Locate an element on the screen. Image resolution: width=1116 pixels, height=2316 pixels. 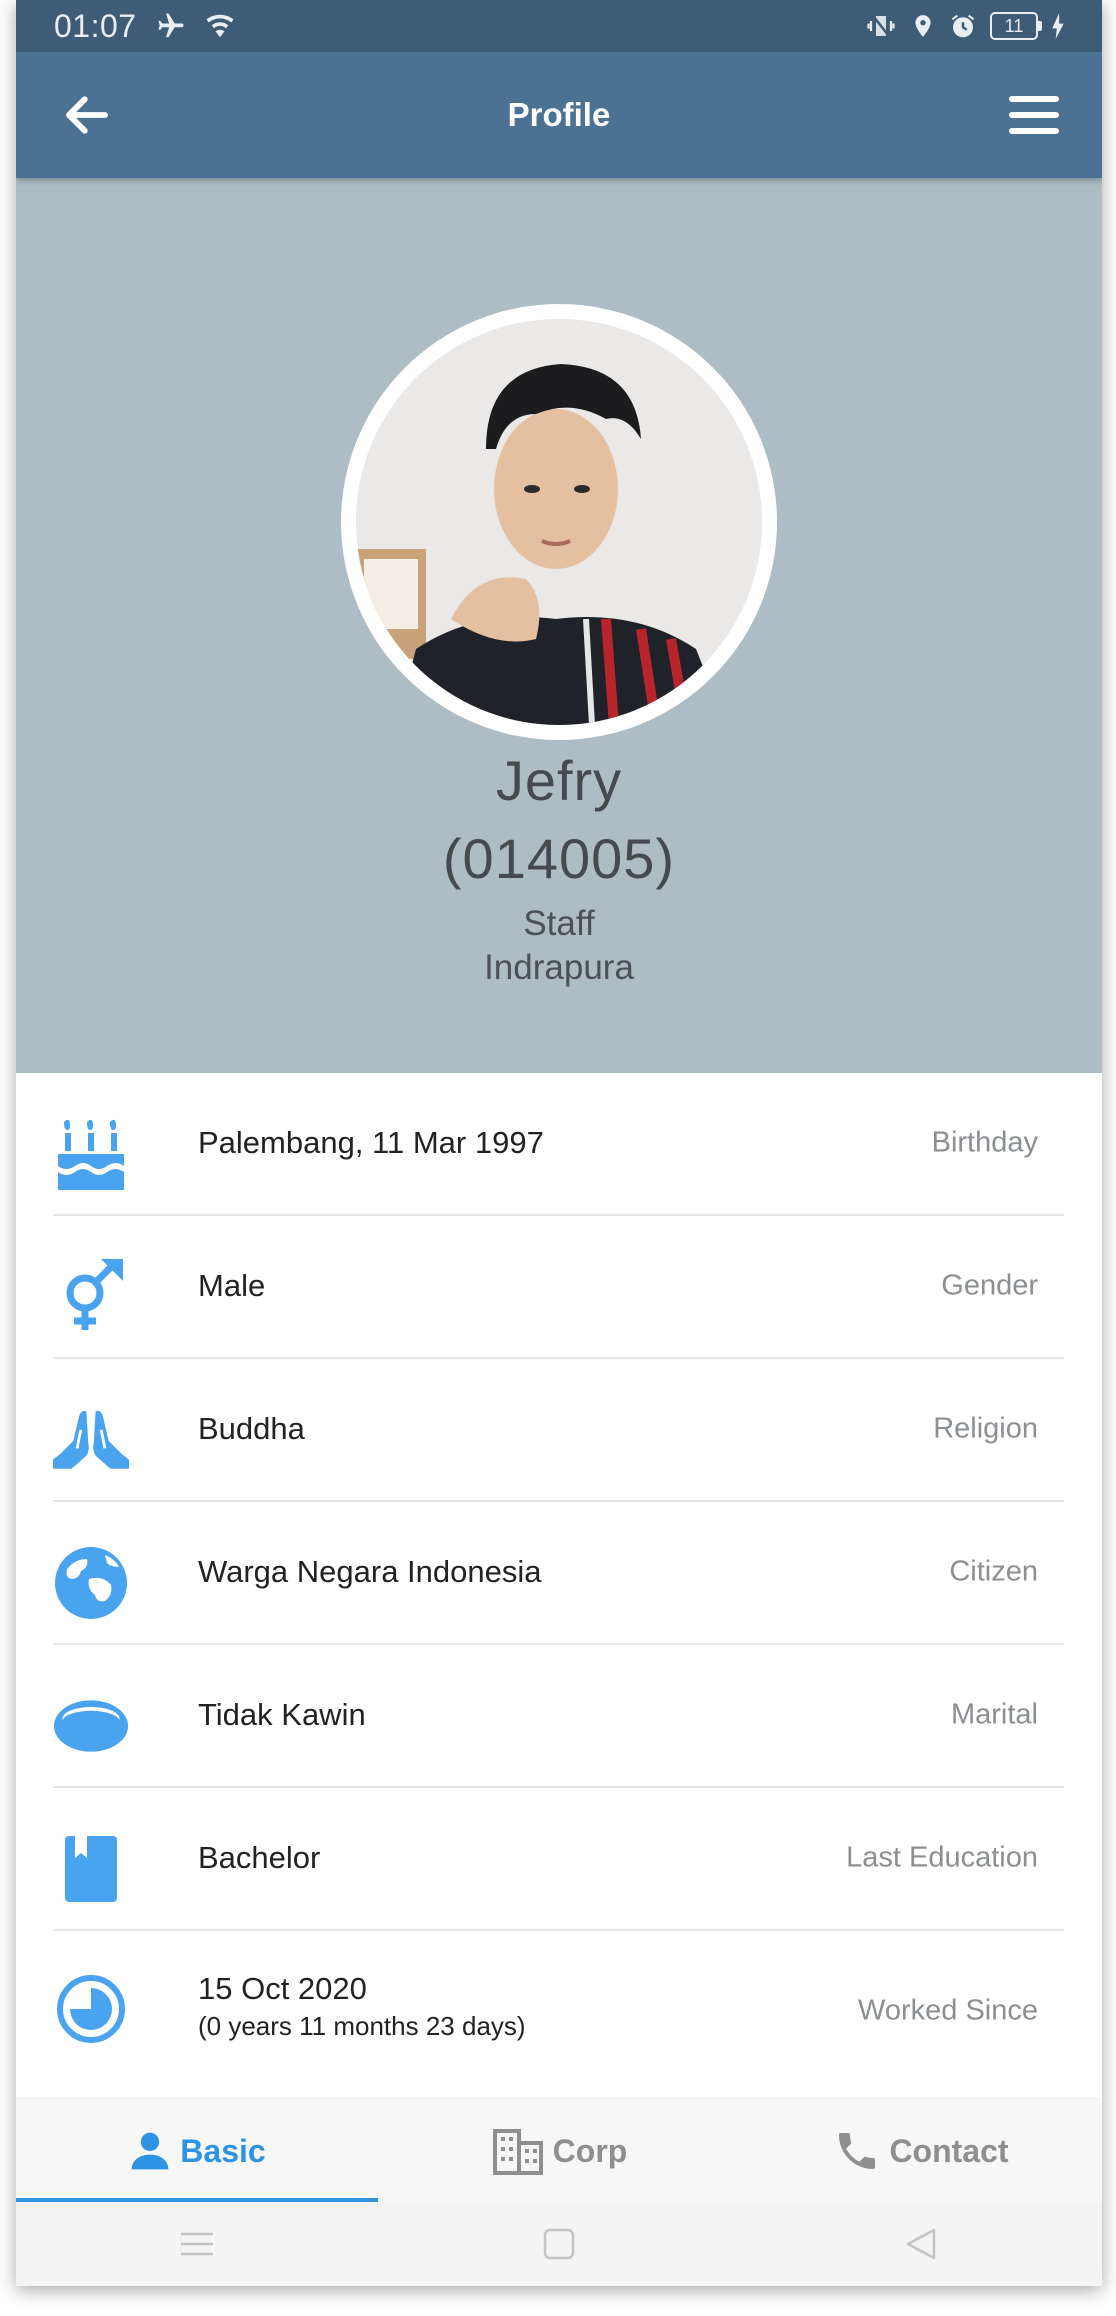
bottom-nav: Basic Corp Contact is located at coordinates (559, 2150).